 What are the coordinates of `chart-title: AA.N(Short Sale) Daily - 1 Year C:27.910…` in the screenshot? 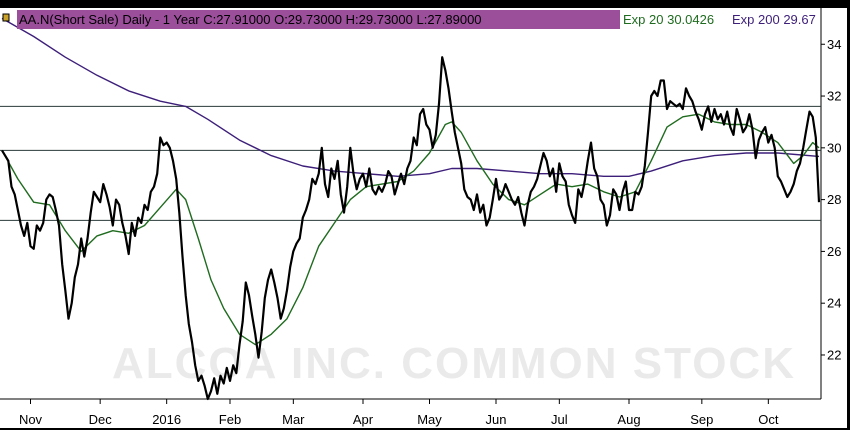 It's located at (250, 19).